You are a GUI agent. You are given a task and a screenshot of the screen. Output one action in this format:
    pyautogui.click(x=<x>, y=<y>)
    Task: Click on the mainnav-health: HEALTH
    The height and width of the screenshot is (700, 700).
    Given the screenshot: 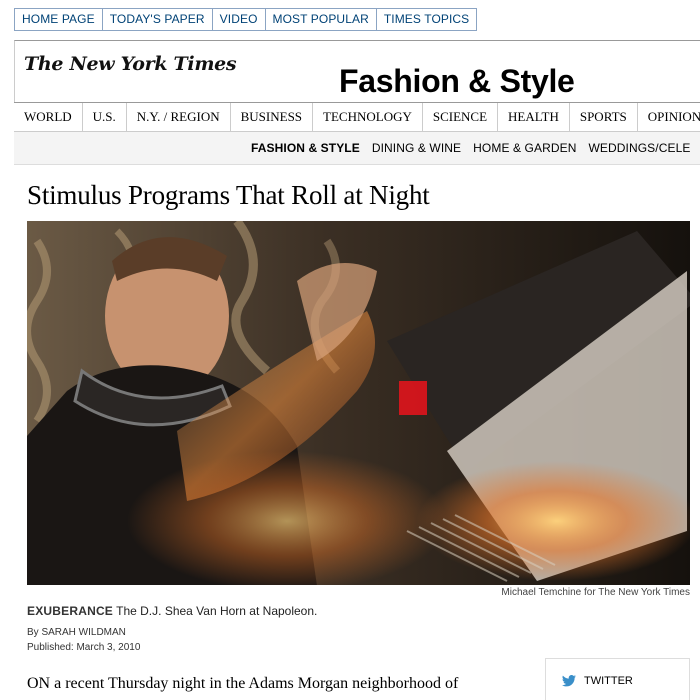 What is the action you would take?
    pyautogui.click(x=534, y=117)
    